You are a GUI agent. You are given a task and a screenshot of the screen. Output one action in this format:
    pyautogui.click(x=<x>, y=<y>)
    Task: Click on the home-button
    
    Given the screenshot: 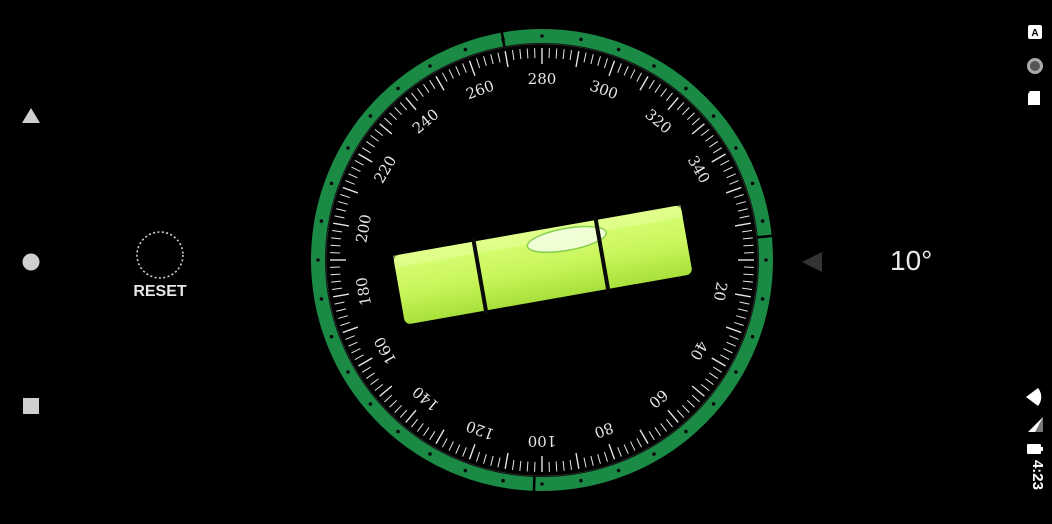 What is the action you would take?
    pyautogui.click(x=31, y=262)
    